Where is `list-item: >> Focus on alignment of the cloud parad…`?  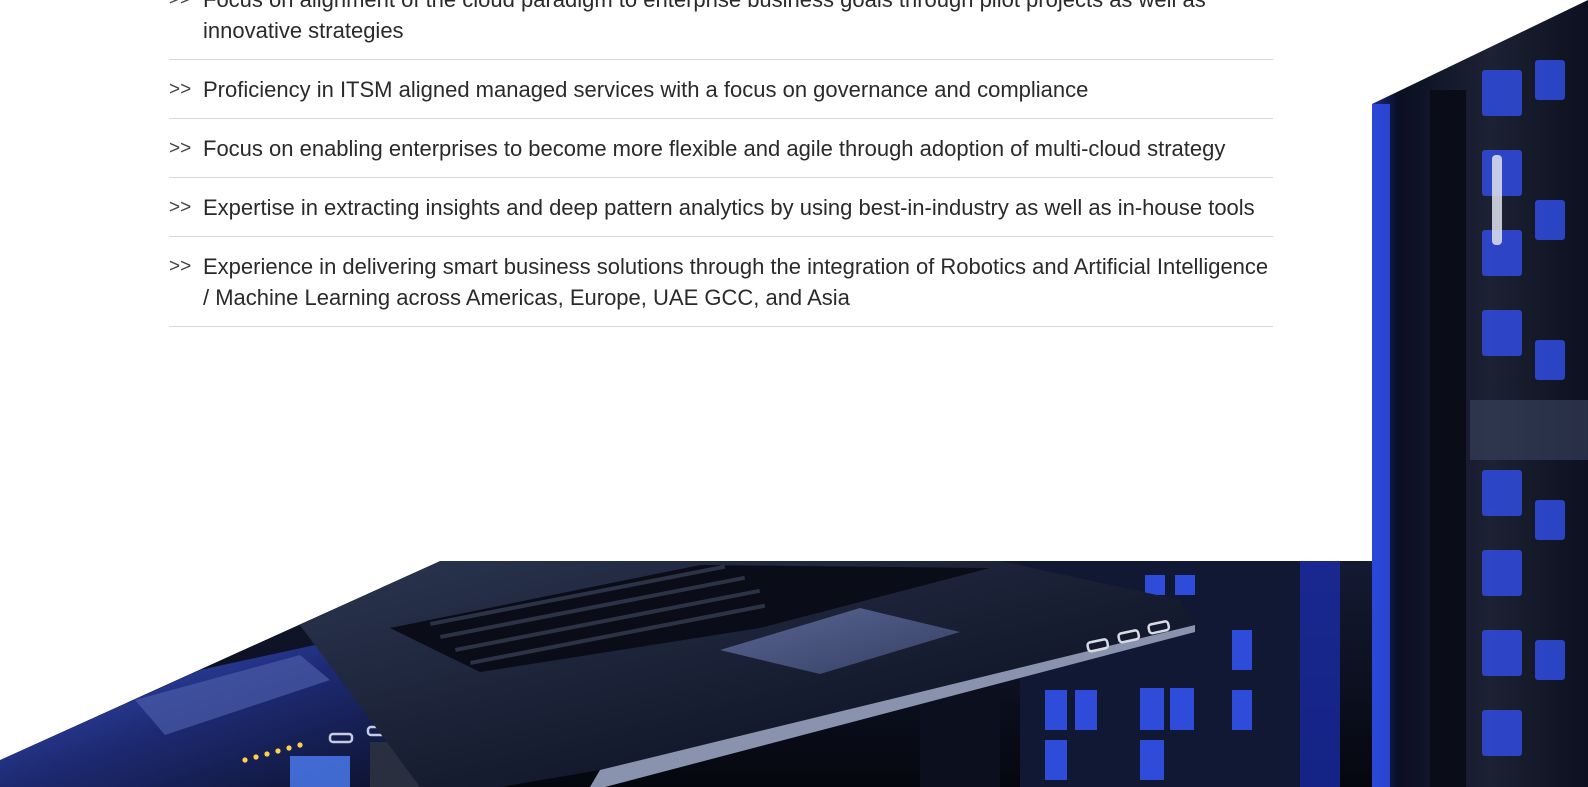 list-item: >> Focus on alignment of the cloud parad… is located at coordinates (721, 30).